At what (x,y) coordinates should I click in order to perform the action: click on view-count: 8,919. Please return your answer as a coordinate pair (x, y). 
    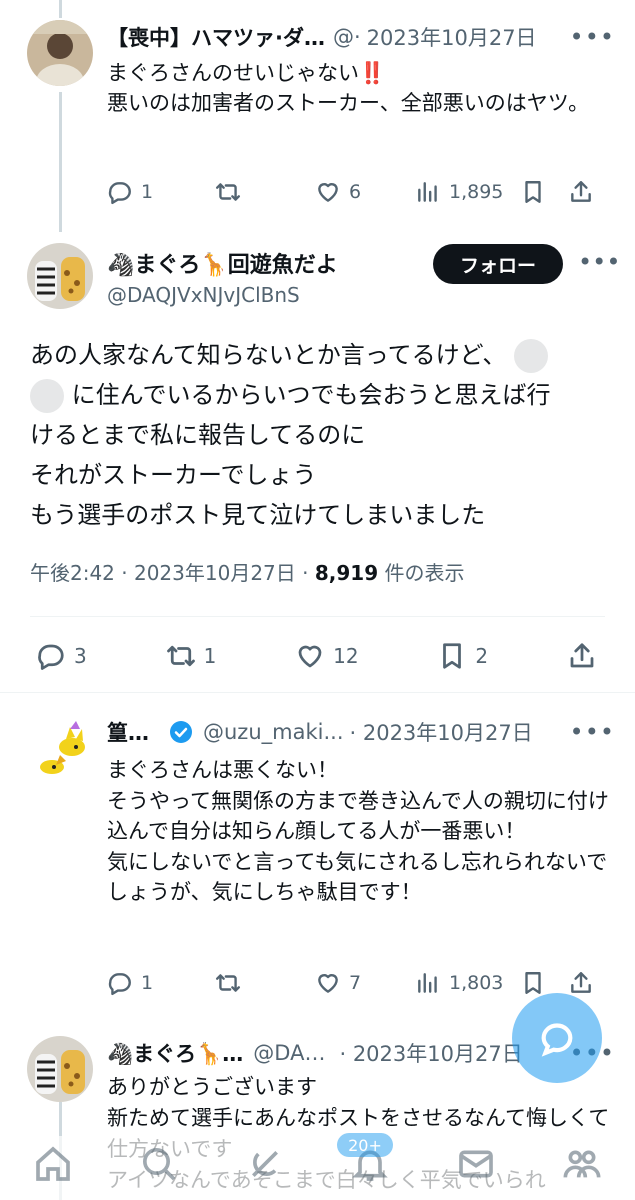
    Looking at the image, I should click on (346, 573).